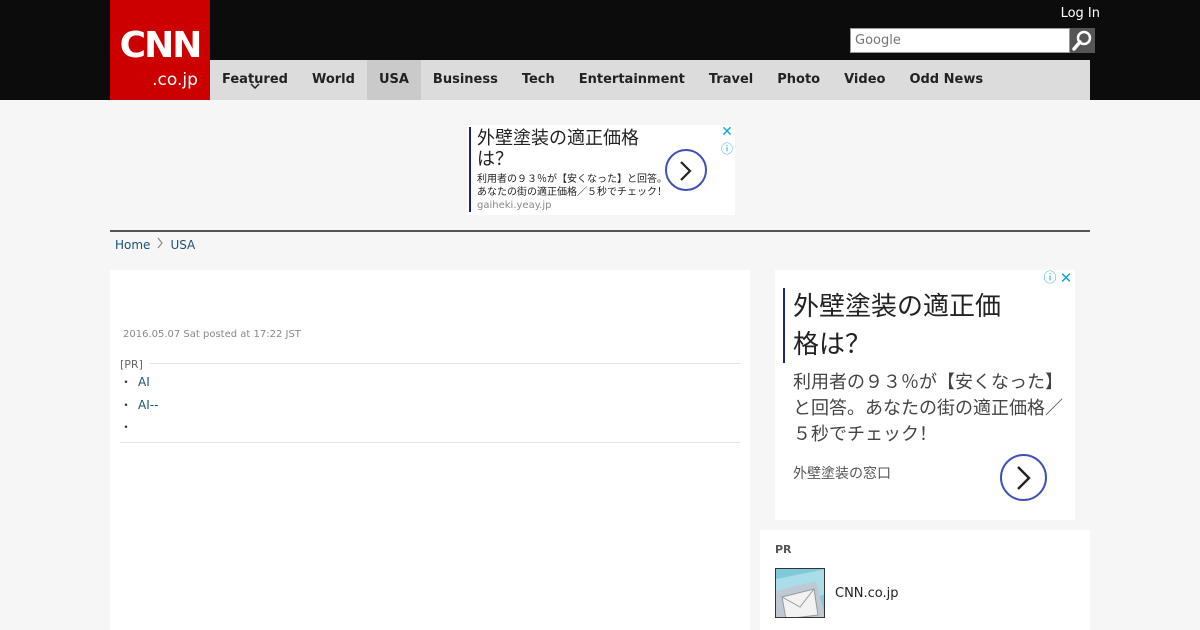 The width and height of the screenshot is (1200, 630). What do you see at coordinates (161, 45) in the screenshot?
I see `logo-text: CNN` at bounding box center [161, 45].